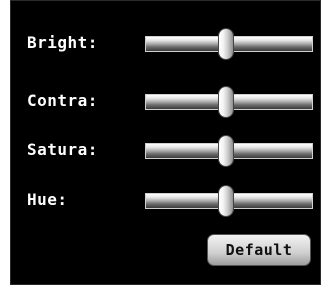  I want to click on default-button: Default, so click(259, 250).